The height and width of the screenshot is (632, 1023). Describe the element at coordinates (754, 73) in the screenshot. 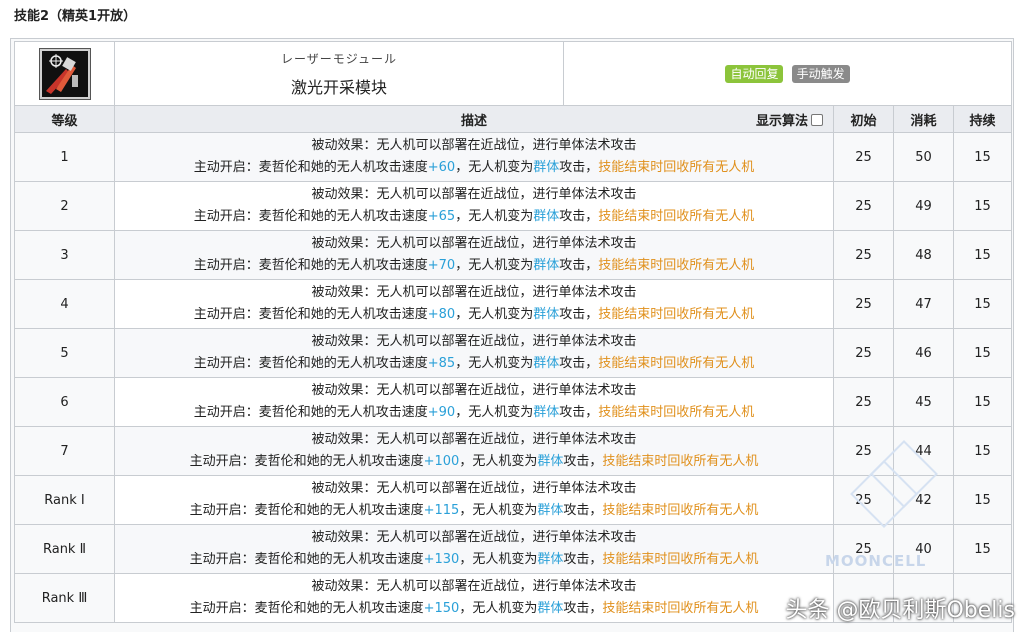

I see `tag-auto-recovery: 自动回复` at that location.